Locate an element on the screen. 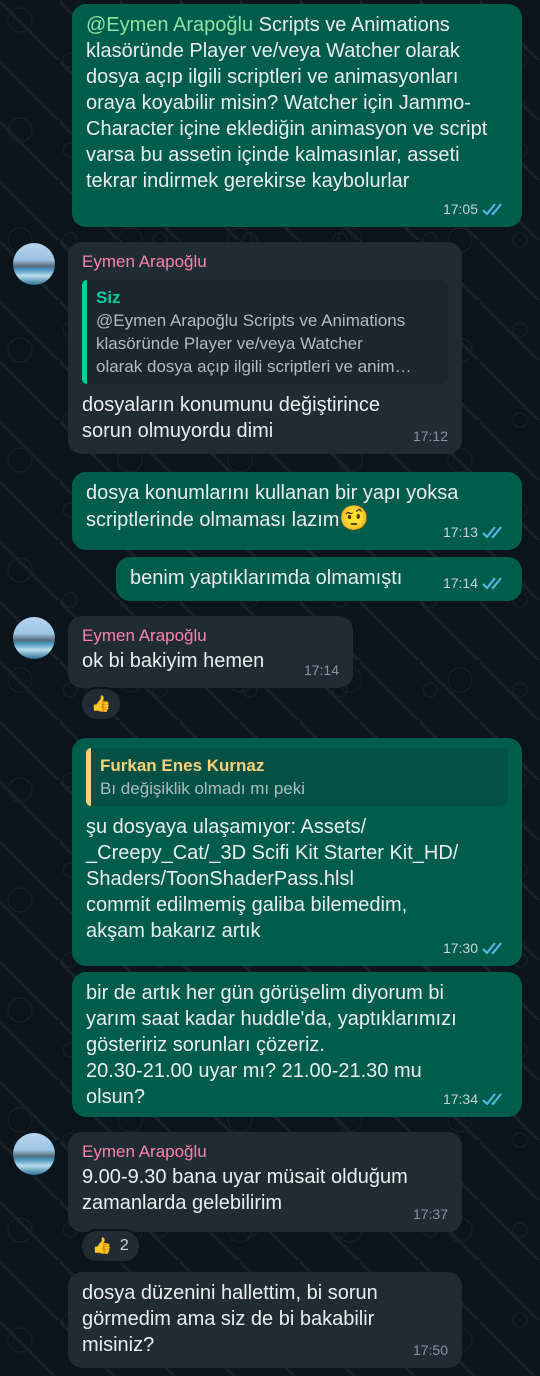 Image resolution: width=540 pixels, height=1376 pixels. mention-link: @Eymen Arapoğlu is located at coordinates (169, 25).